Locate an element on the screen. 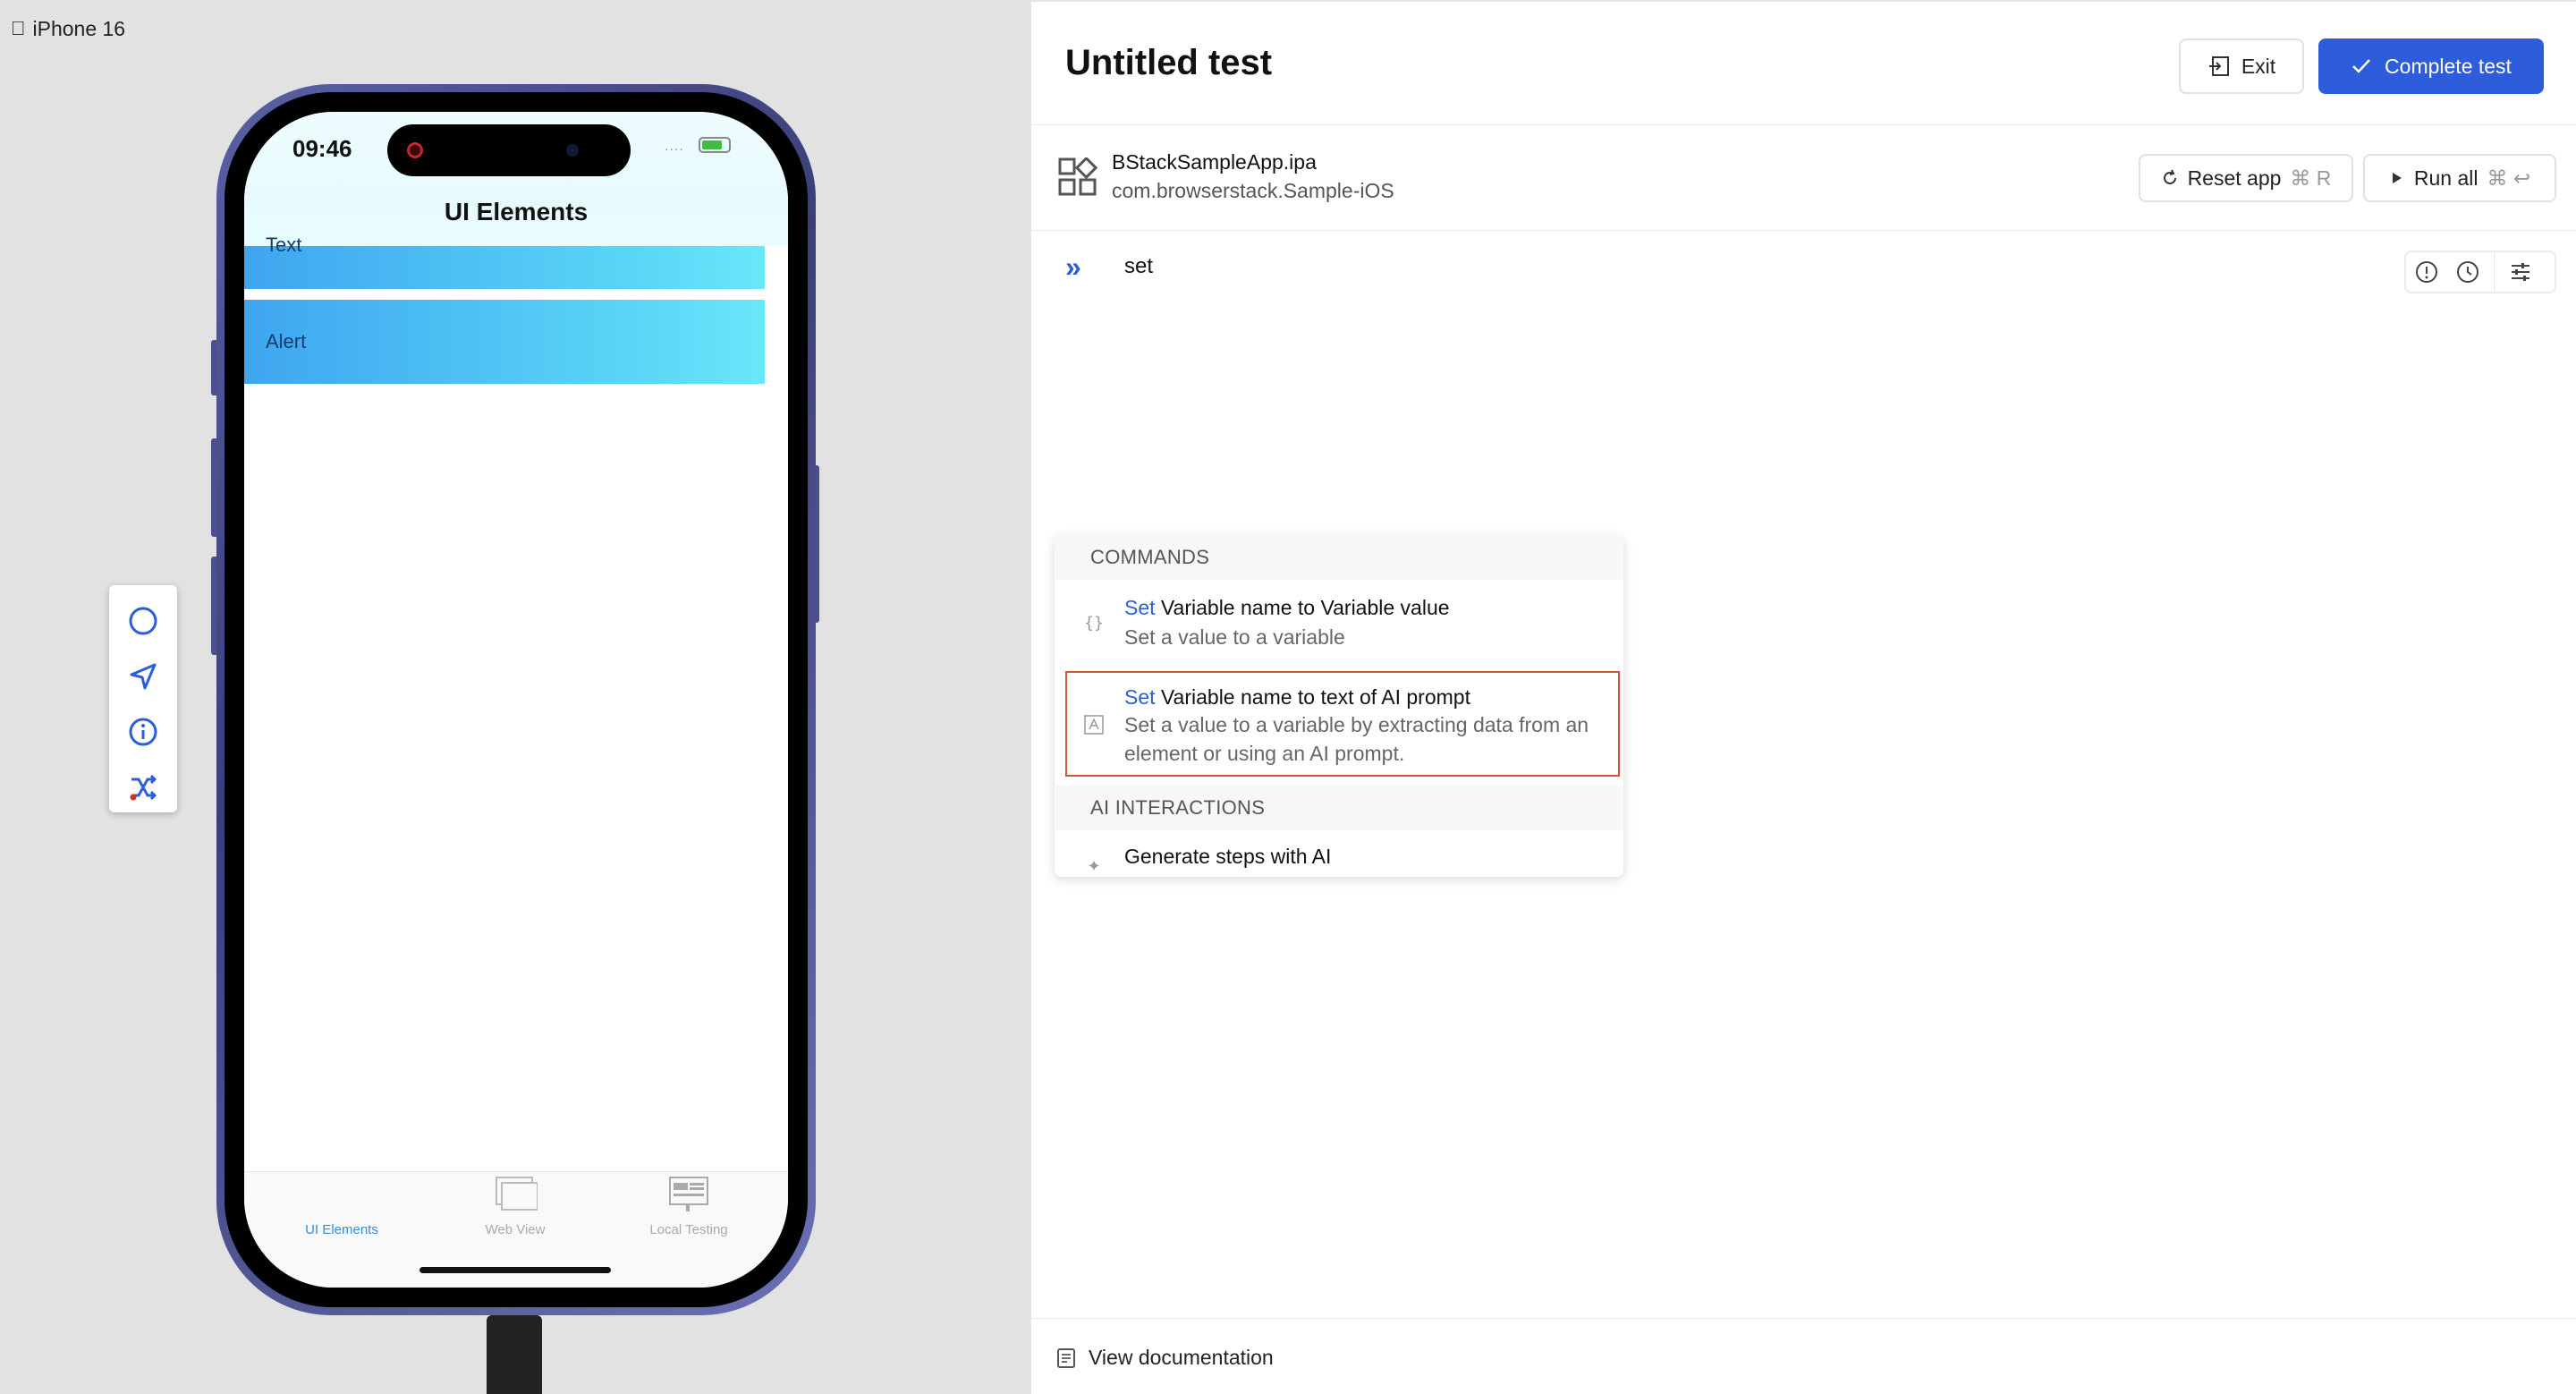  step-settings-button is located at coordinates (2520, 272).